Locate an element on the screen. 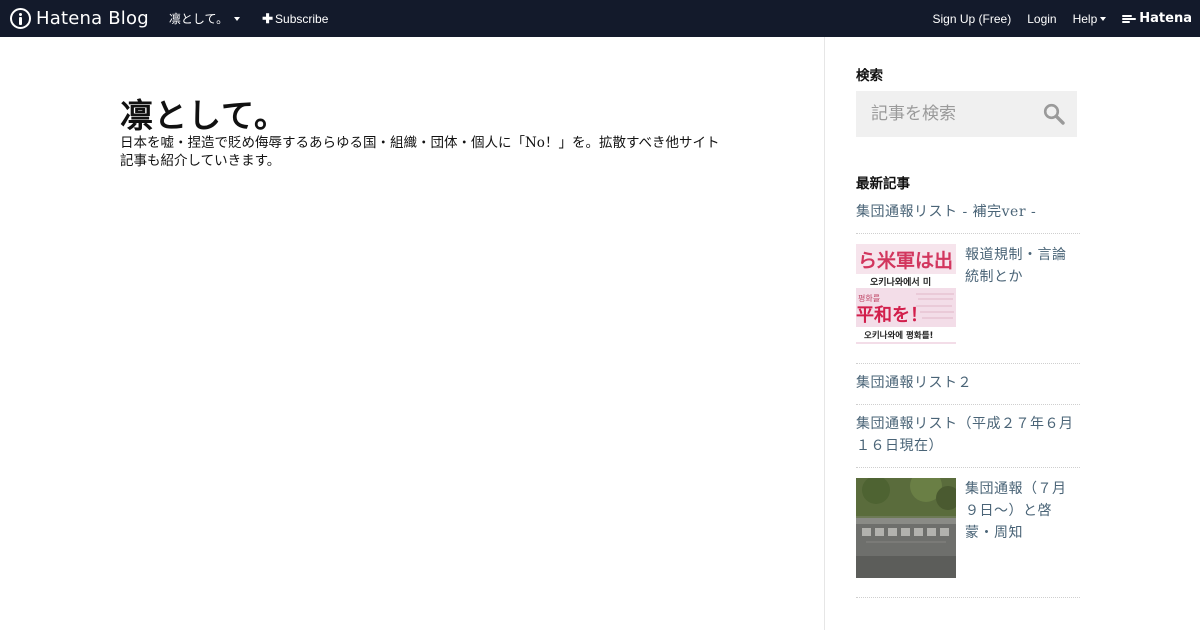 This screenshot has width=1200, height=630. login-link: Login is located at coordinates (1041, 19).